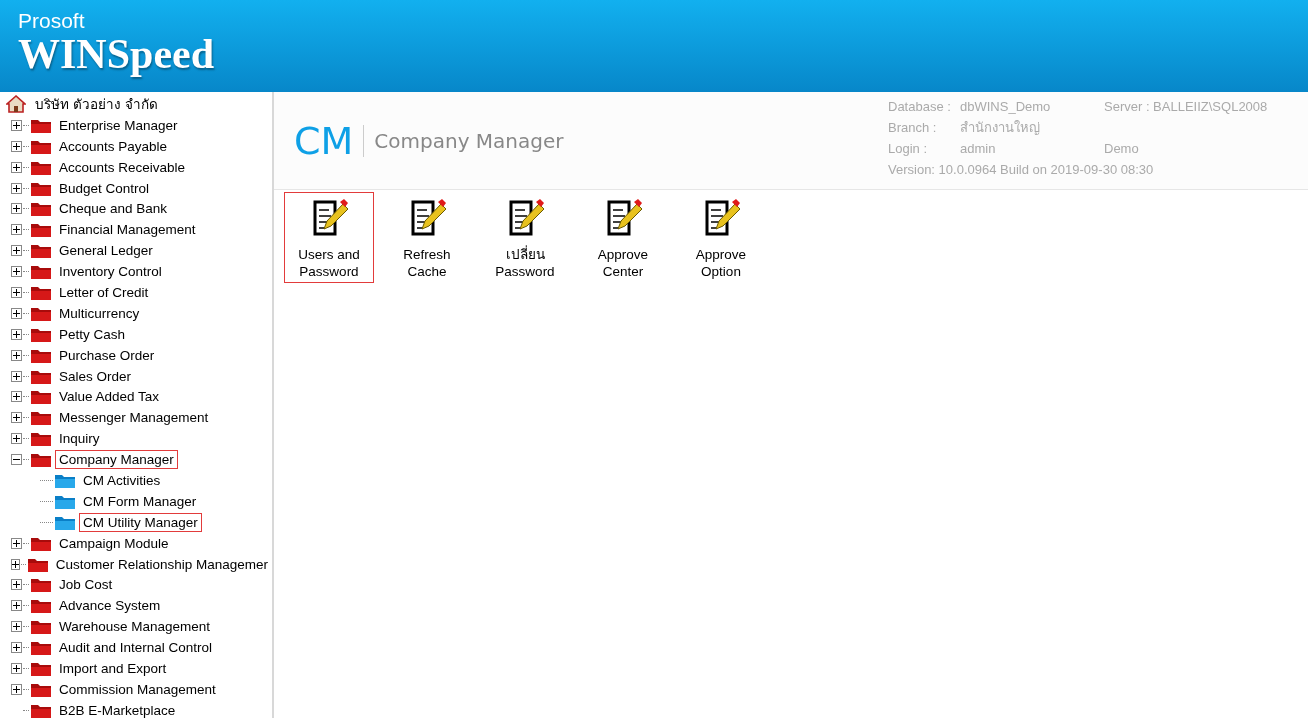 The image size is (1308, 718). What do you see at coordinates (427, 237) in the screenshot?
I see `tool-button: Refresh Cache` at bounding box center [427, 237].